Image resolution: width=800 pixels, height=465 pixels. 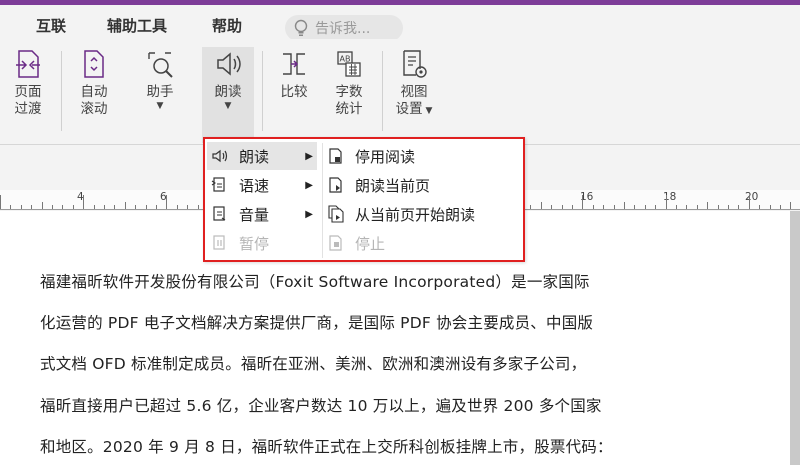 What do you see at coordinates (752, 197) in the screenshot?
I see `ruler-number: 20` at bounding box center [752, 197].